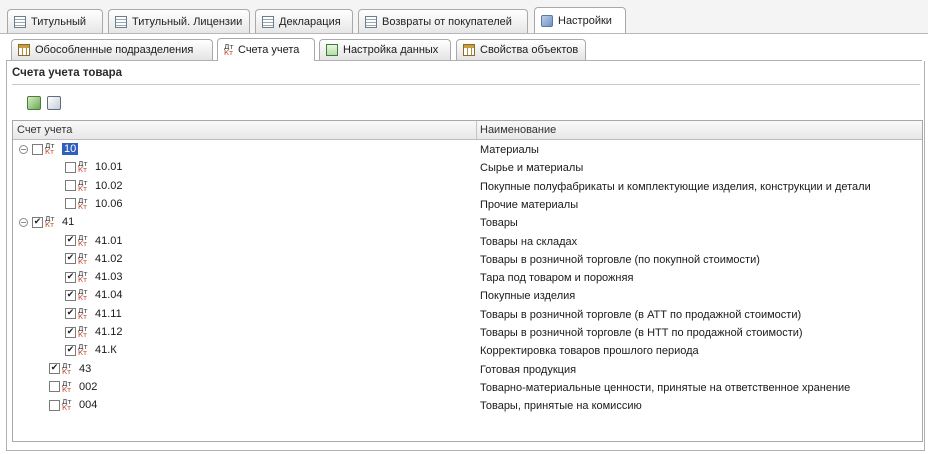  Describe the element at coordinates (94, 203) in the screenshot. I see `account-cell: Дт Кт 10.06` at that location.